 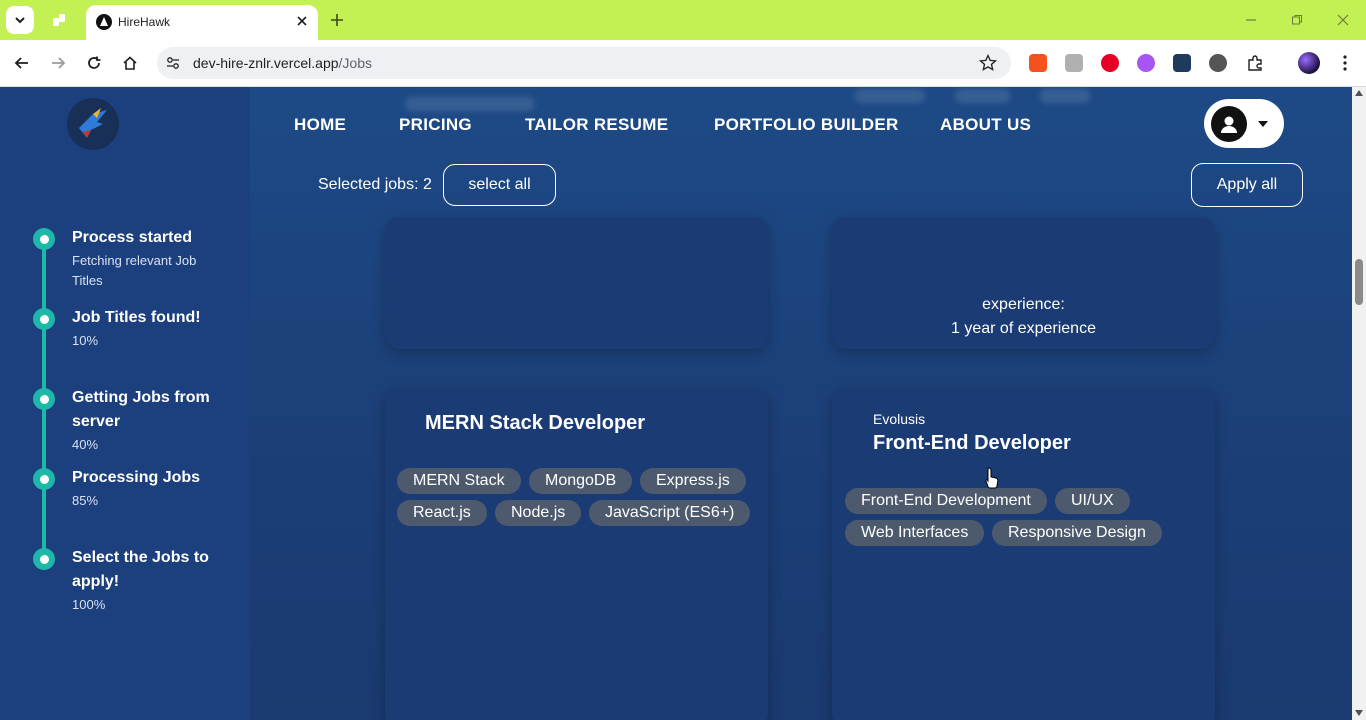 I want to click on tab-group-icon, so click(x=59, y=20).